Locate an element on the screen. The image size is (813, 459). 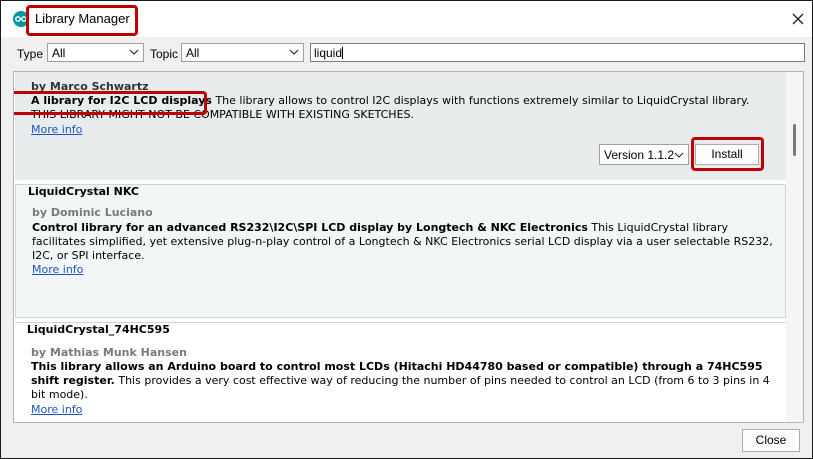
type-select-value: All is located at coordinates (59, 53).